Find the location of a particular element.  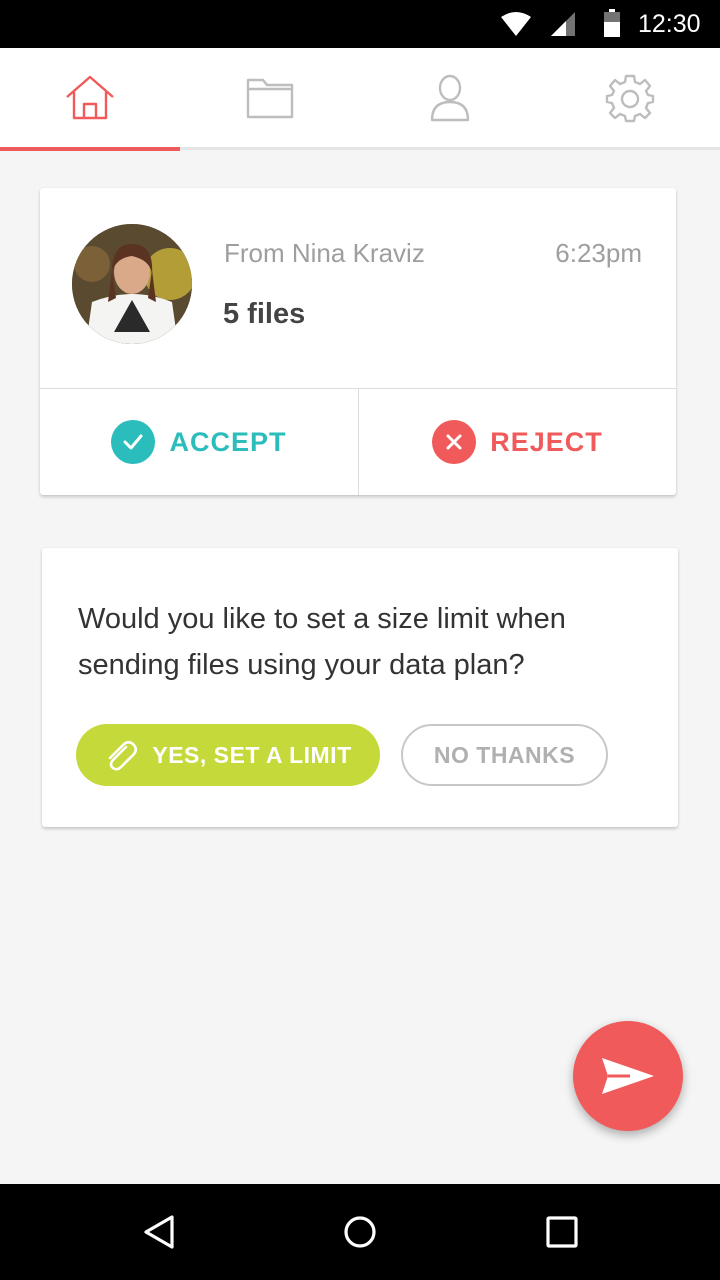

accept-label: ACCEPT is located at coordinates (228, 441).